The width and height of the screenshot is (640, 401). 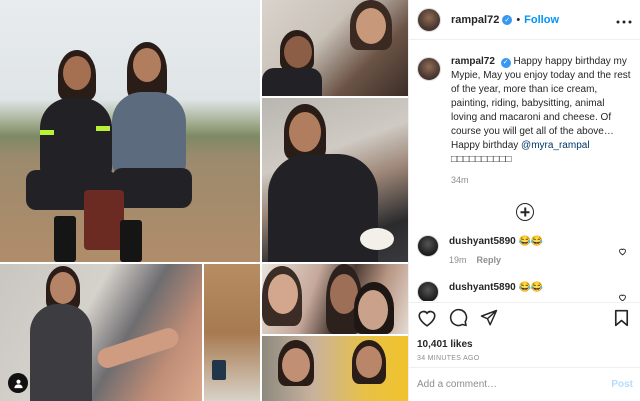 What do you see at coordinates (335, 48) in the screenshot?
I see `photo-selfie-father-daughter` at bounding box center [335, 48].